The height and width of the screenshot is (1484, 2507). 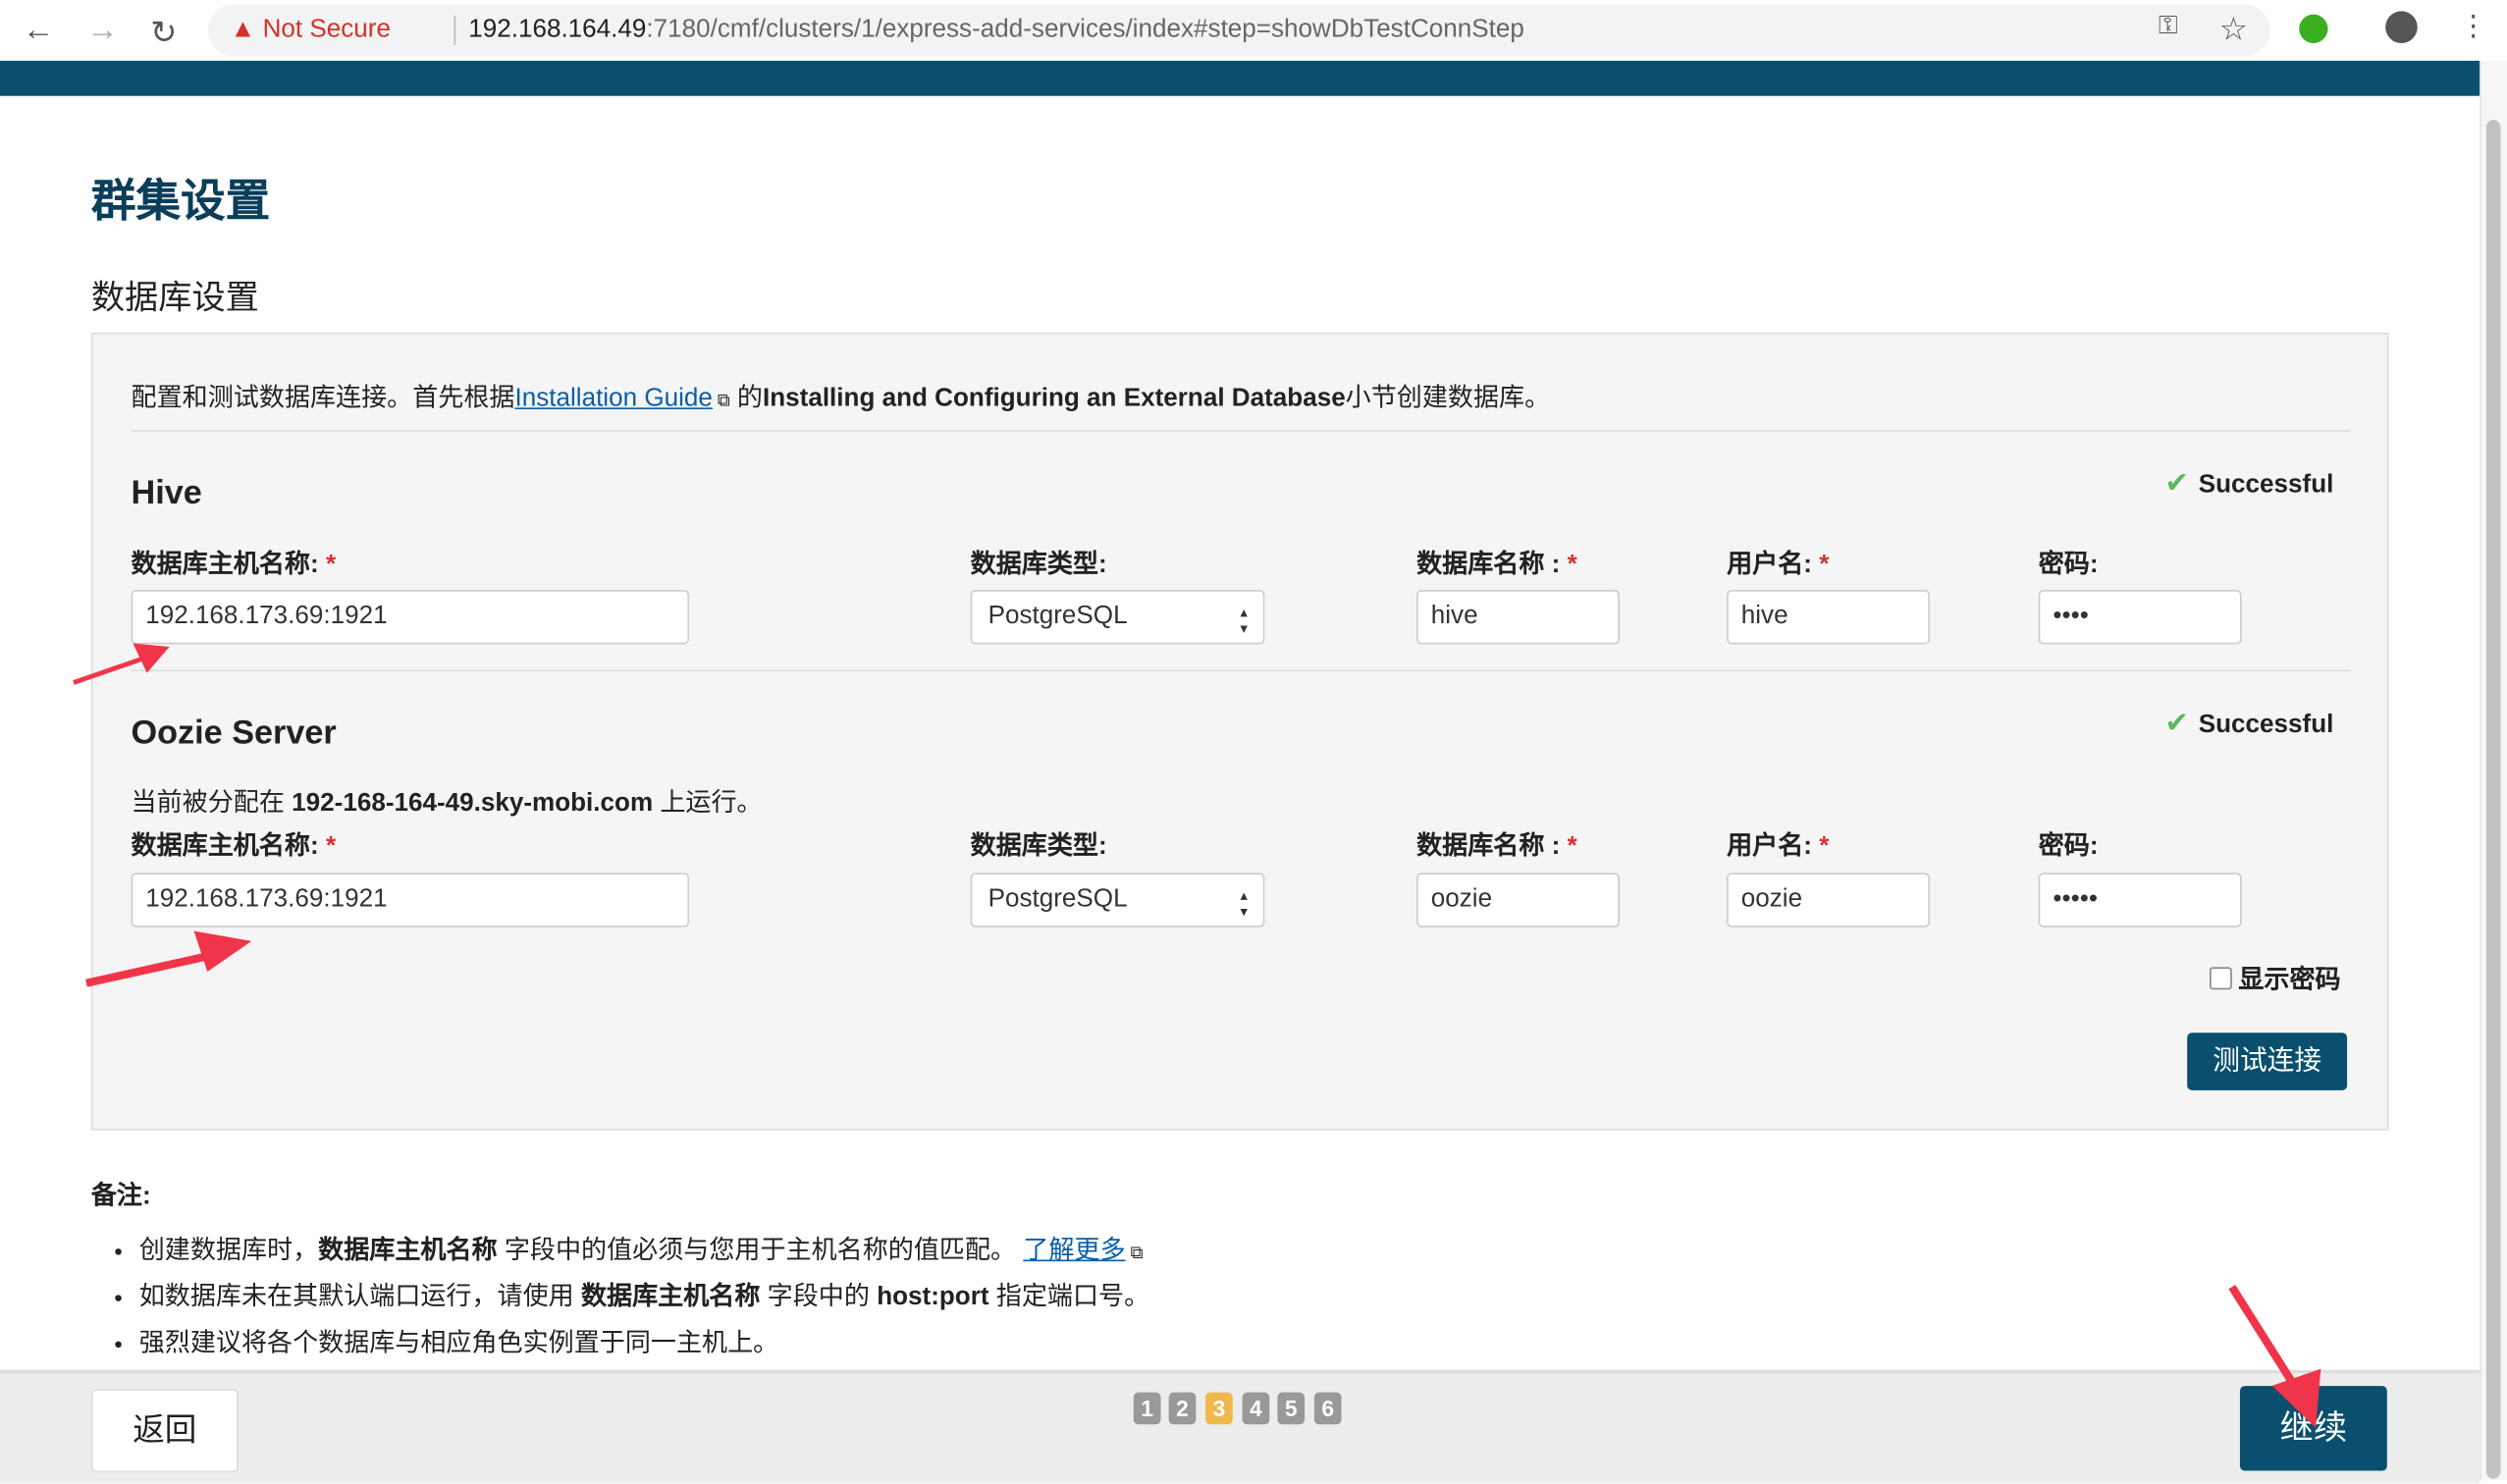 I want to click on section-title: 数据库设置, so click(x=175, y=298).